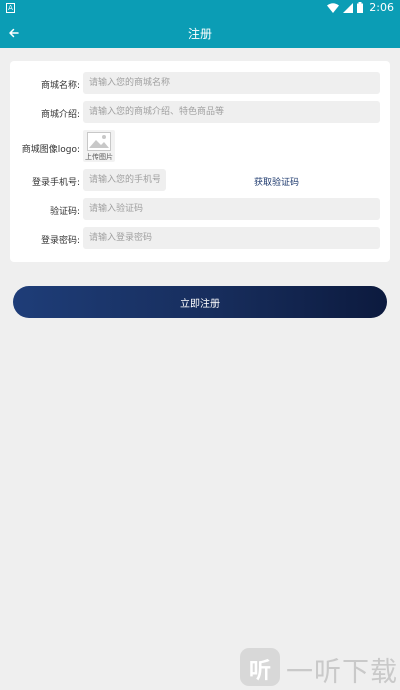  I want to click on upload-image-button: 上传图片, so click(99, 146).